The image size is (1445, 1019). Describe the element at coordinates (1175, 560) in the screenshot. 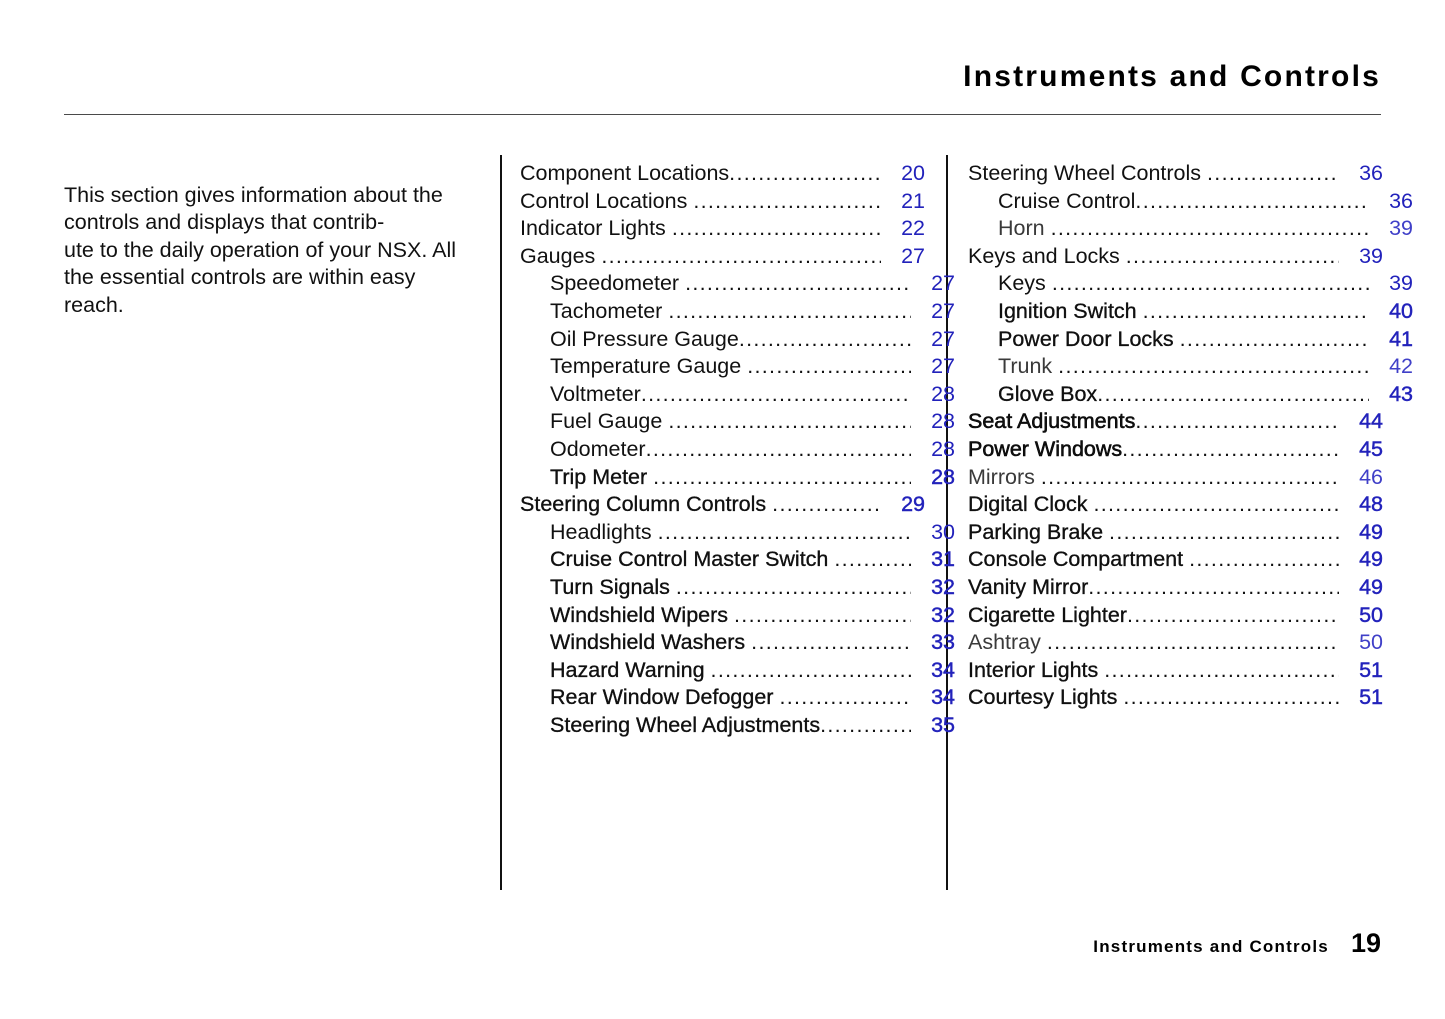

I see `toc-entry: Console Compartment 49` at that location.